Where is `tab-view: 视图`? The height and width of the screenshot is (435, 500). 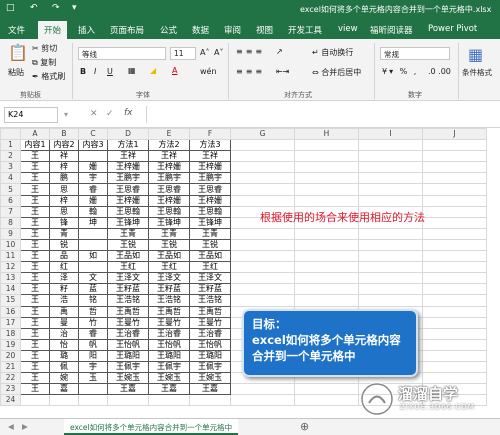
tab-view: 视图 is located at coordinates (264, 30).